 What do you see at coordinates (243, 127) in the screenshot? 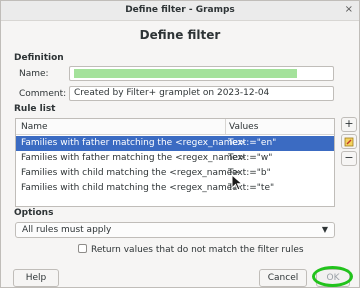
I see `column-header-values: Values` at bounding box center [243, 127].